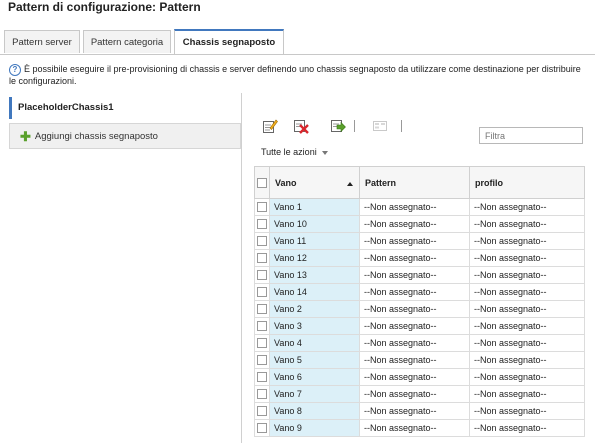  What do you see at coordinates (314, 326) in the screenshot?
I see `cell-vano: Vano 3` at bounding box center [314, 326].